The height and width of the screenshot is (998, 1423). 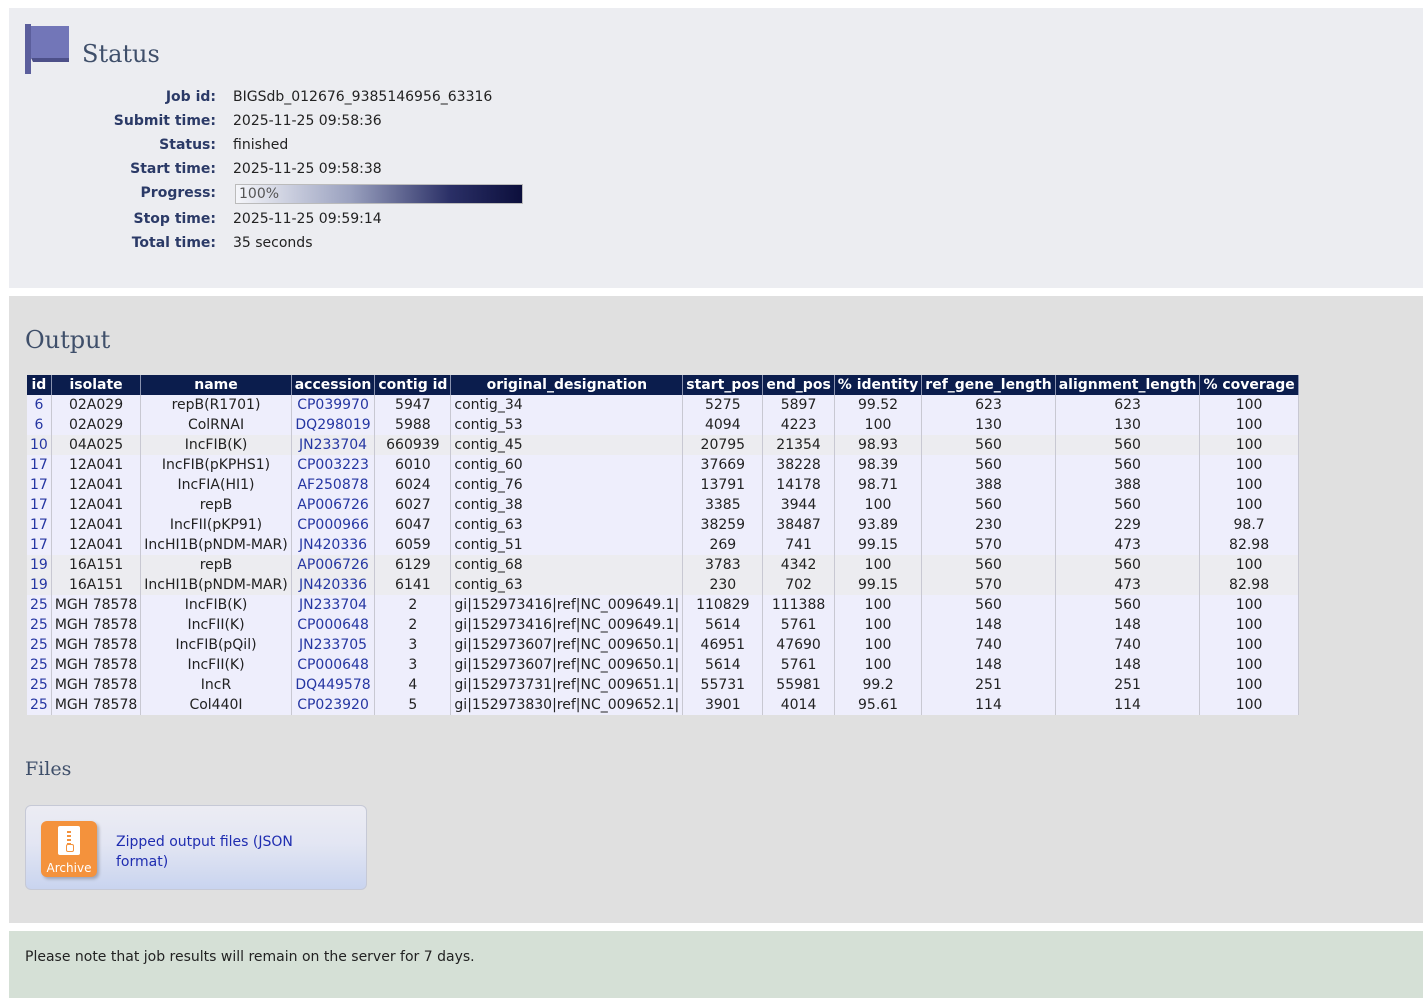 I want to click on zipped-output-link: Zipped output files (JSON format), so click(x=216, y=852).